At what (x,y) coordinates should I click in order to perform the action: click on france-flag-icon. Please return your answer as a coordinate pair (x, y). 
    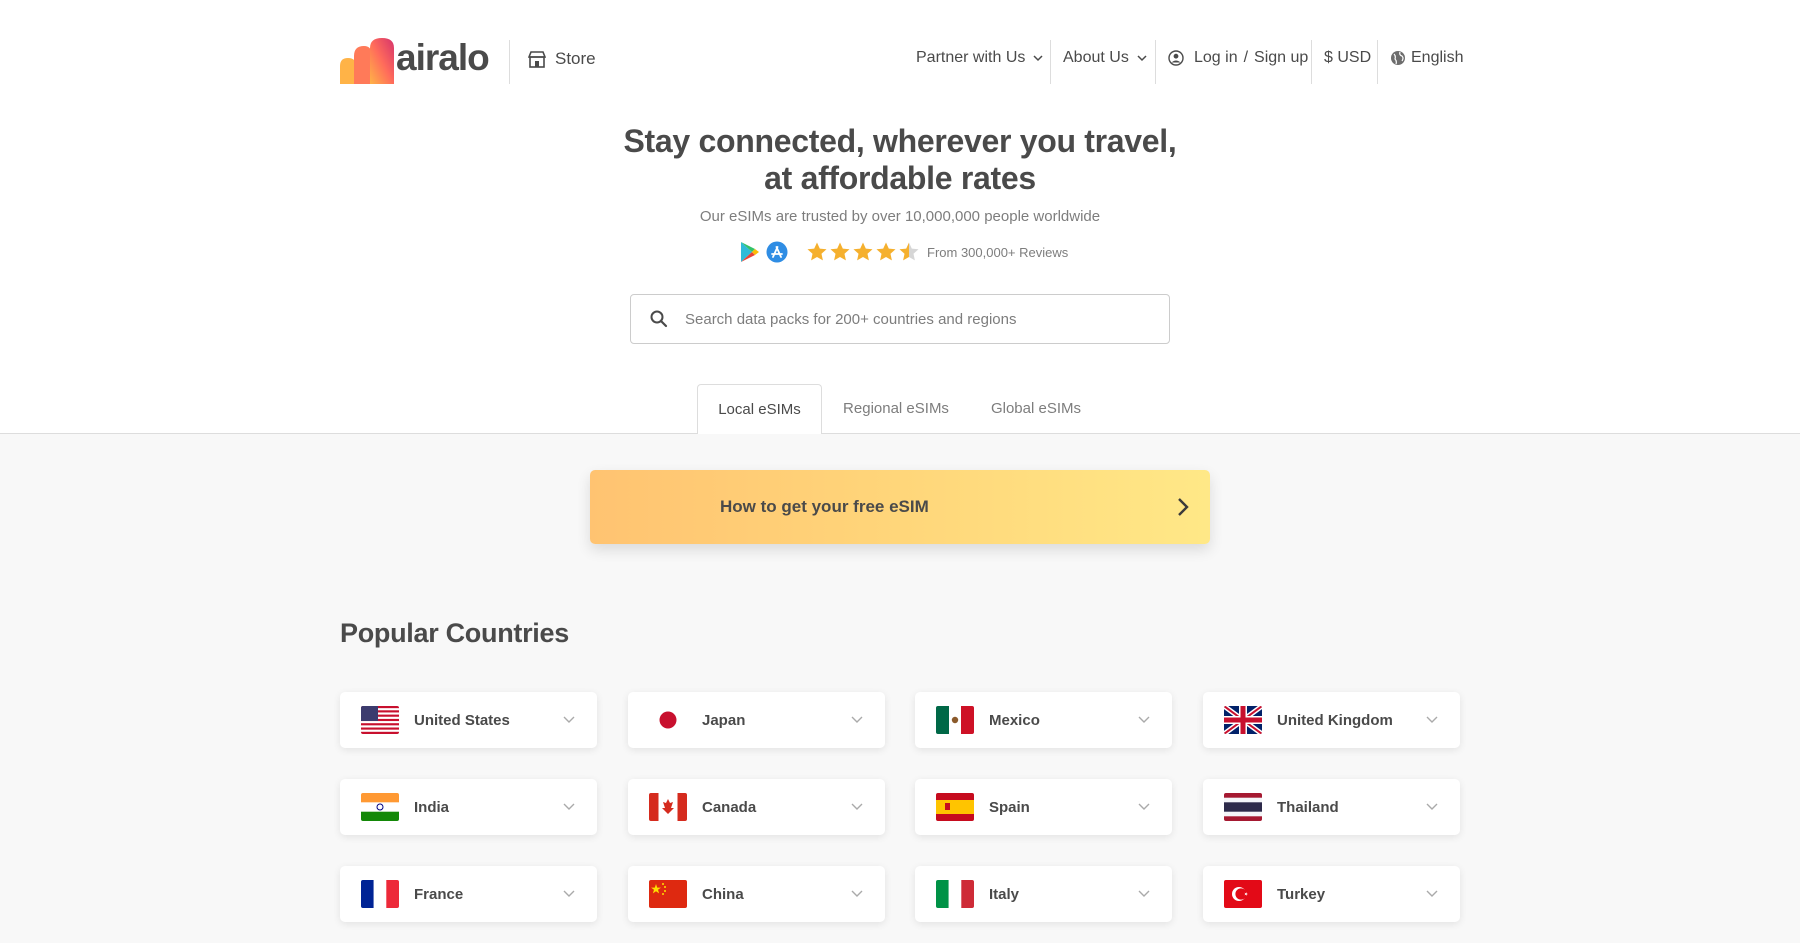
    Looking at the image, I should click on (380, 894).